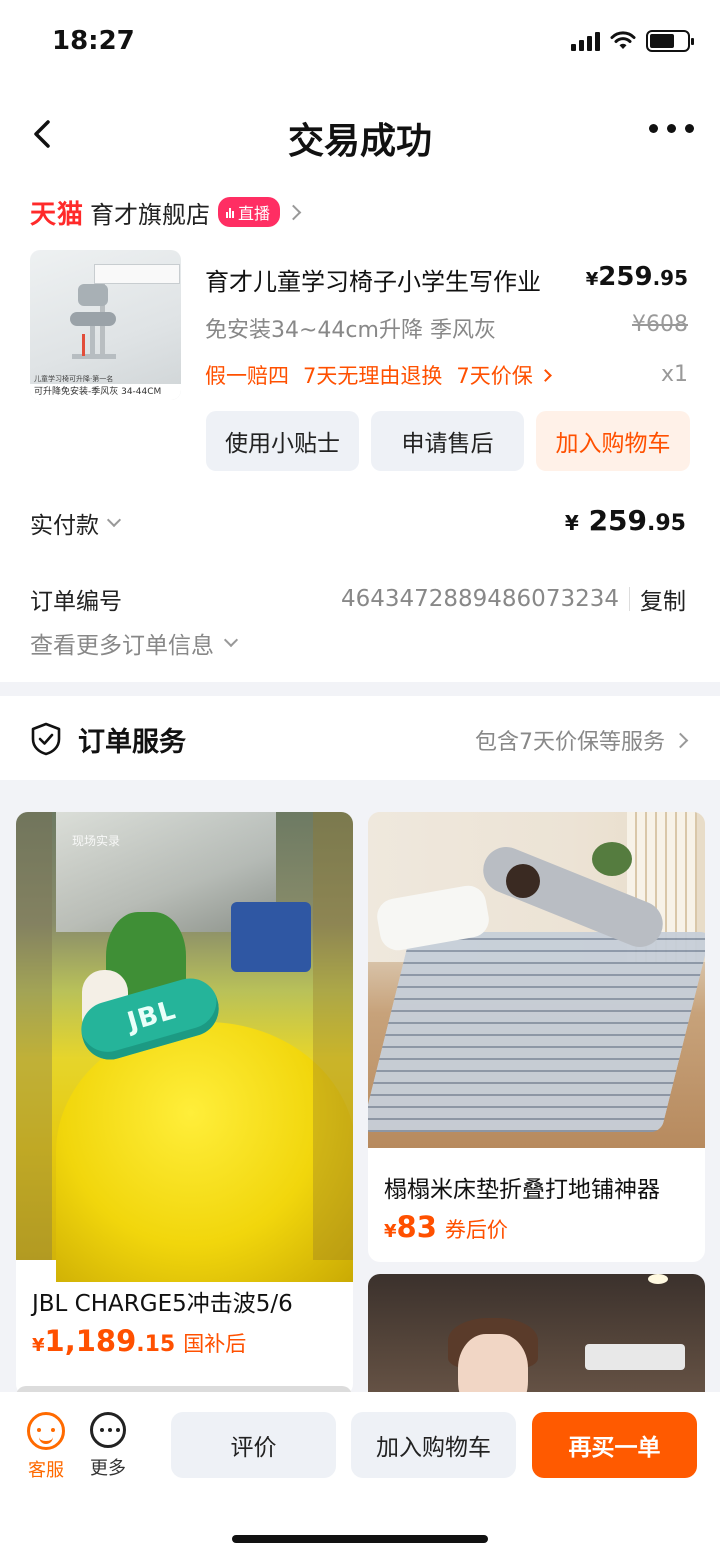 Image resolution: width=720 pixels, height=1558 pixels. I want to click on product-image-caption-small: 儿童学习椅可升降·第一名, so click(74, 379).